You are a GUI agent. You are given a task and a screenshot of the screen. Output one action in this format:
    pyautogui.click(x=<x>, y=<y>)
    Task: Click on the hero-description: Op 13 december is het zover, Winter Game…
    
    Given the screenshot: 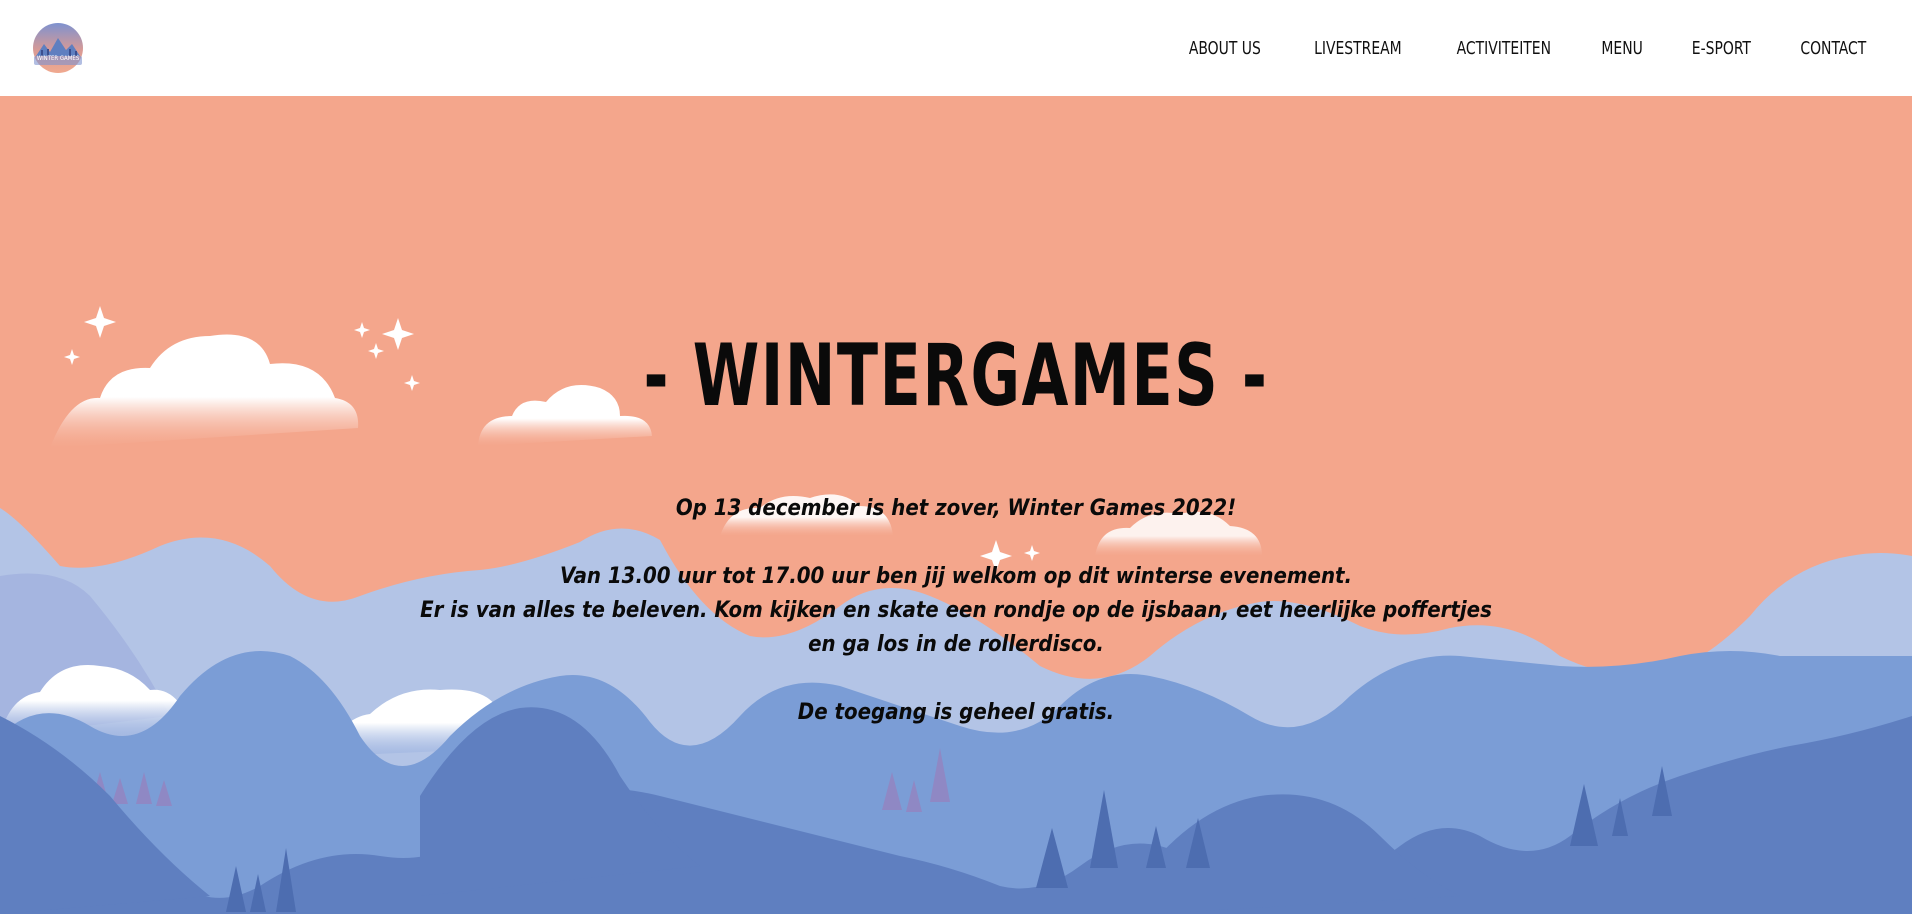 What is the action you would take?
    pyautogui.click(x=956, y=611)
    